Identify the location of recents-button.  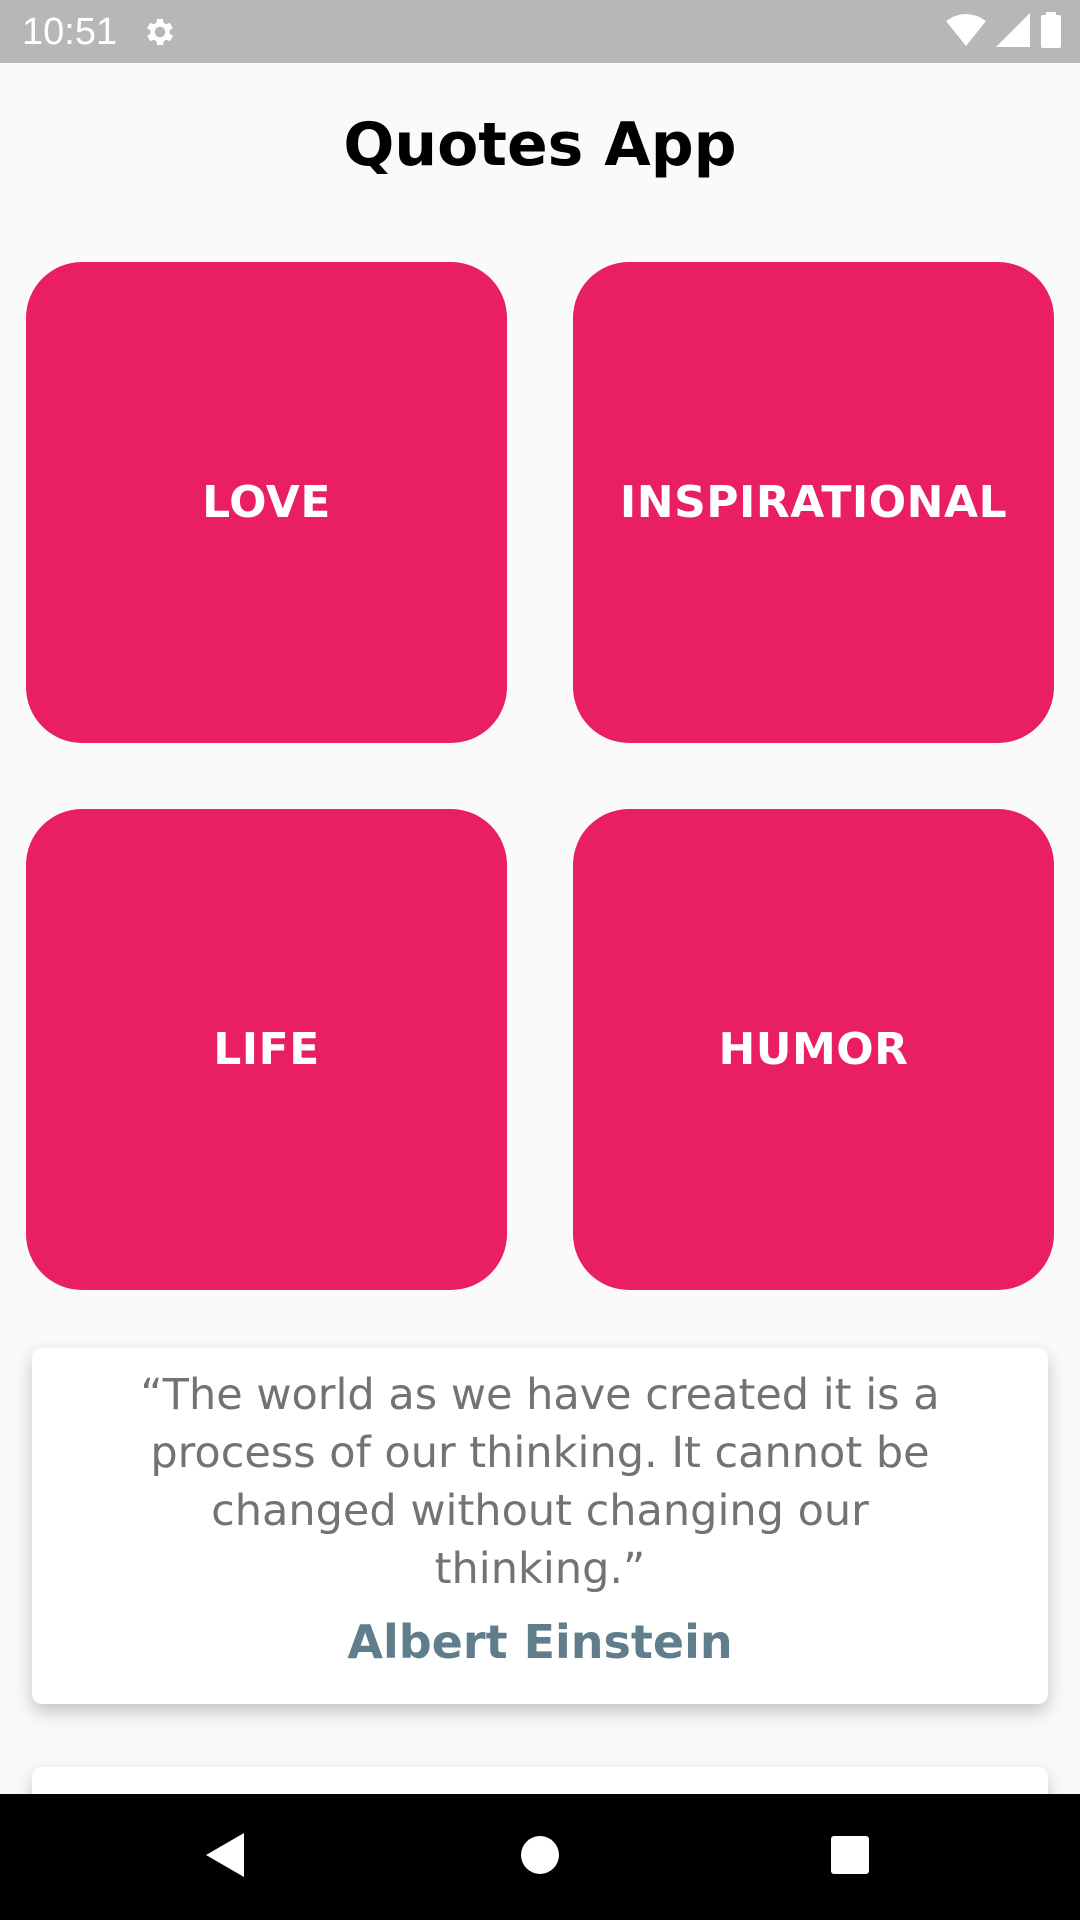
(850, 1857).